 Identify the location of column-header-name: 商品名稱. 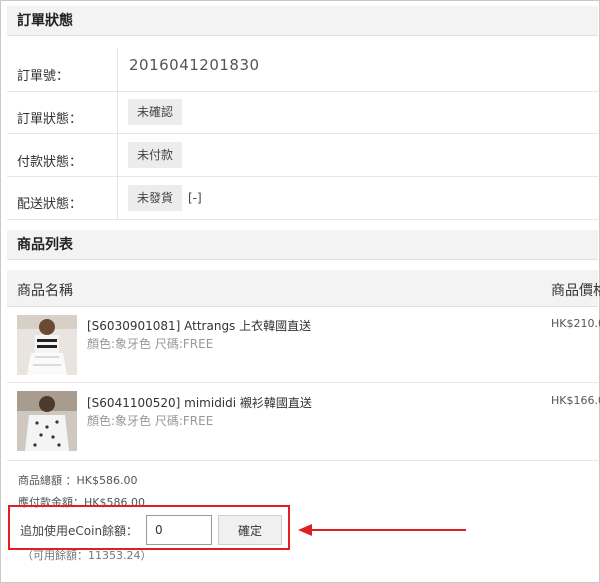
(45, 291).